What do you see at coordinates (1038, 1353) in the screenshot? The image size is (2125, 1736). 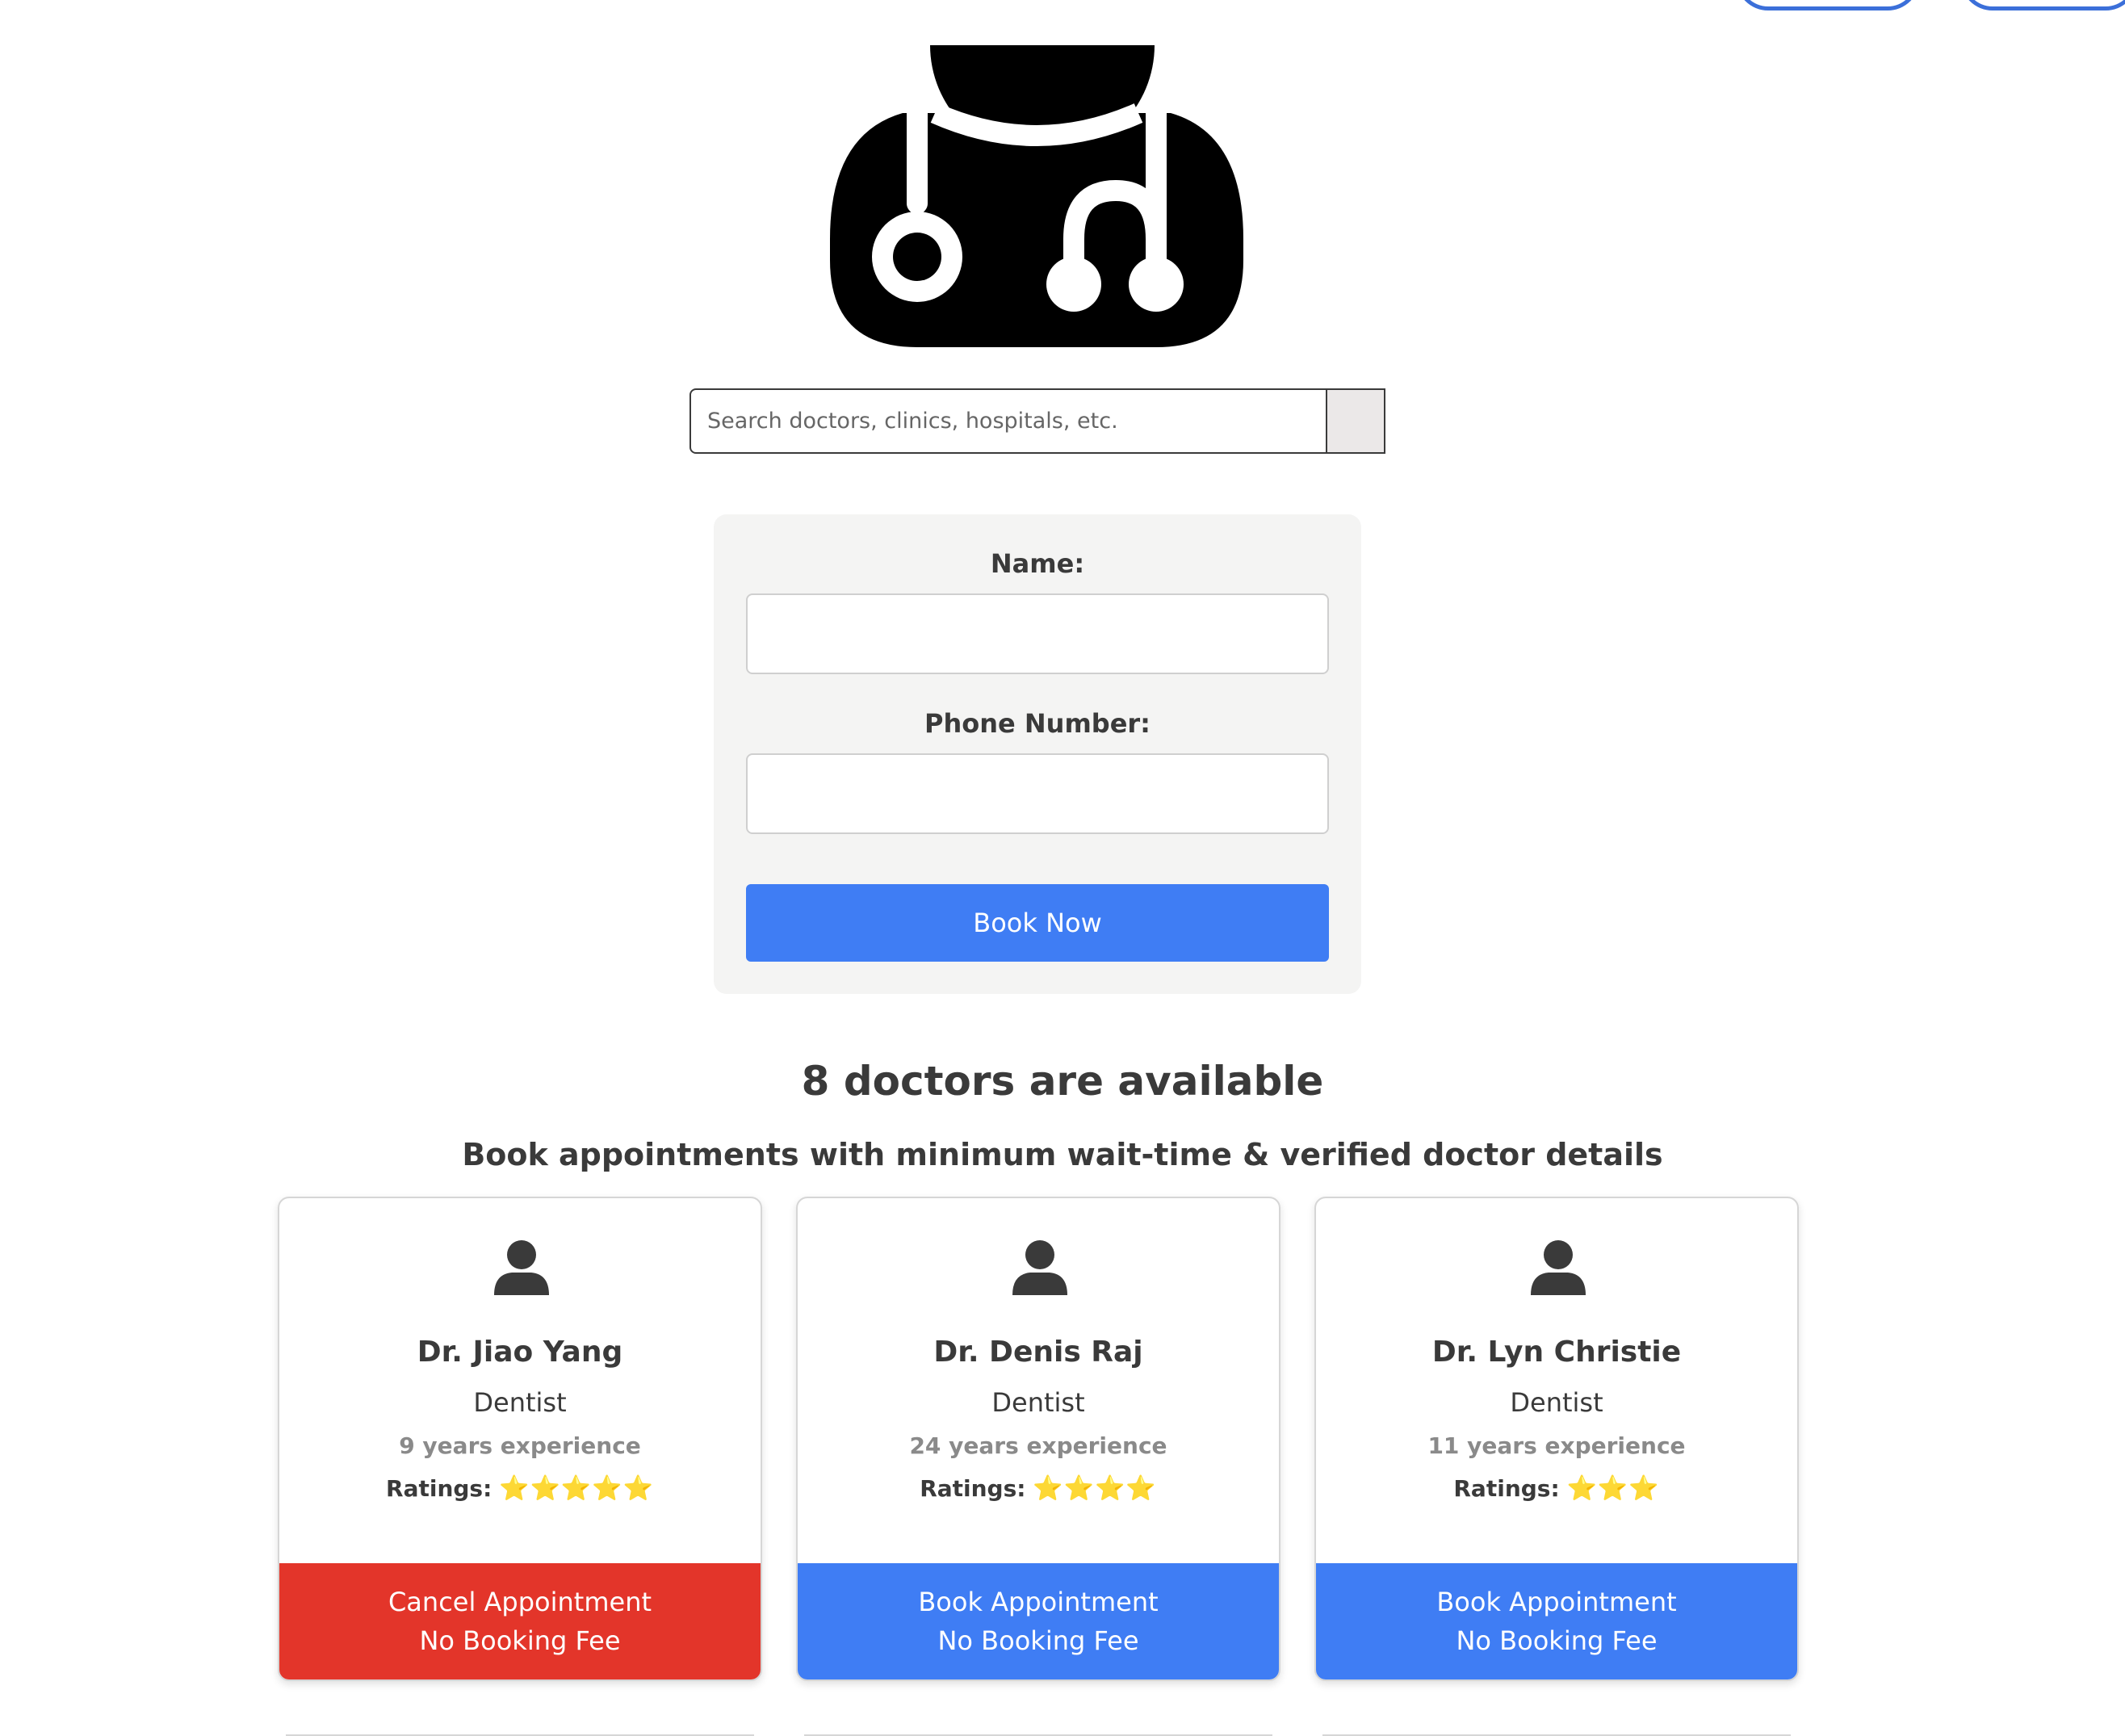 I see `doctor-name: Dr. Denis Raj` at bounding box center [1038, 1353].